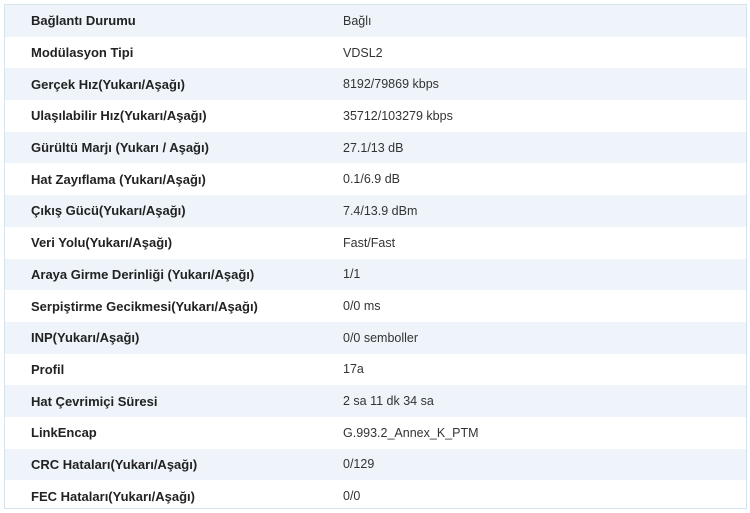  What do you see at coordinates (359, 464) in the screenshot?
I see `row-value: 0/129` at bounding box center [359, 464].